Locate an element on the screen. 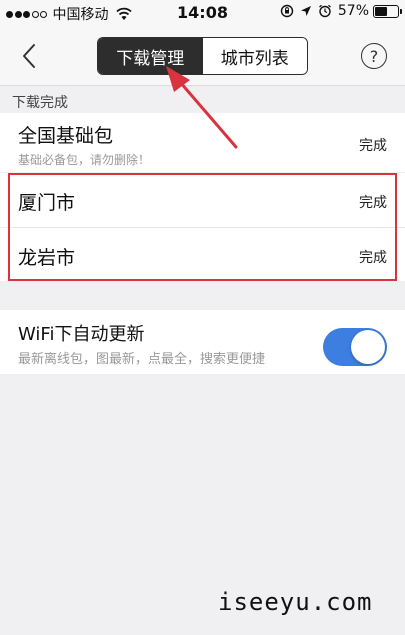 Image resolution: width=405 pixels, height=635 pixels. chevron-left-icon is located at coordinates (29, 56).